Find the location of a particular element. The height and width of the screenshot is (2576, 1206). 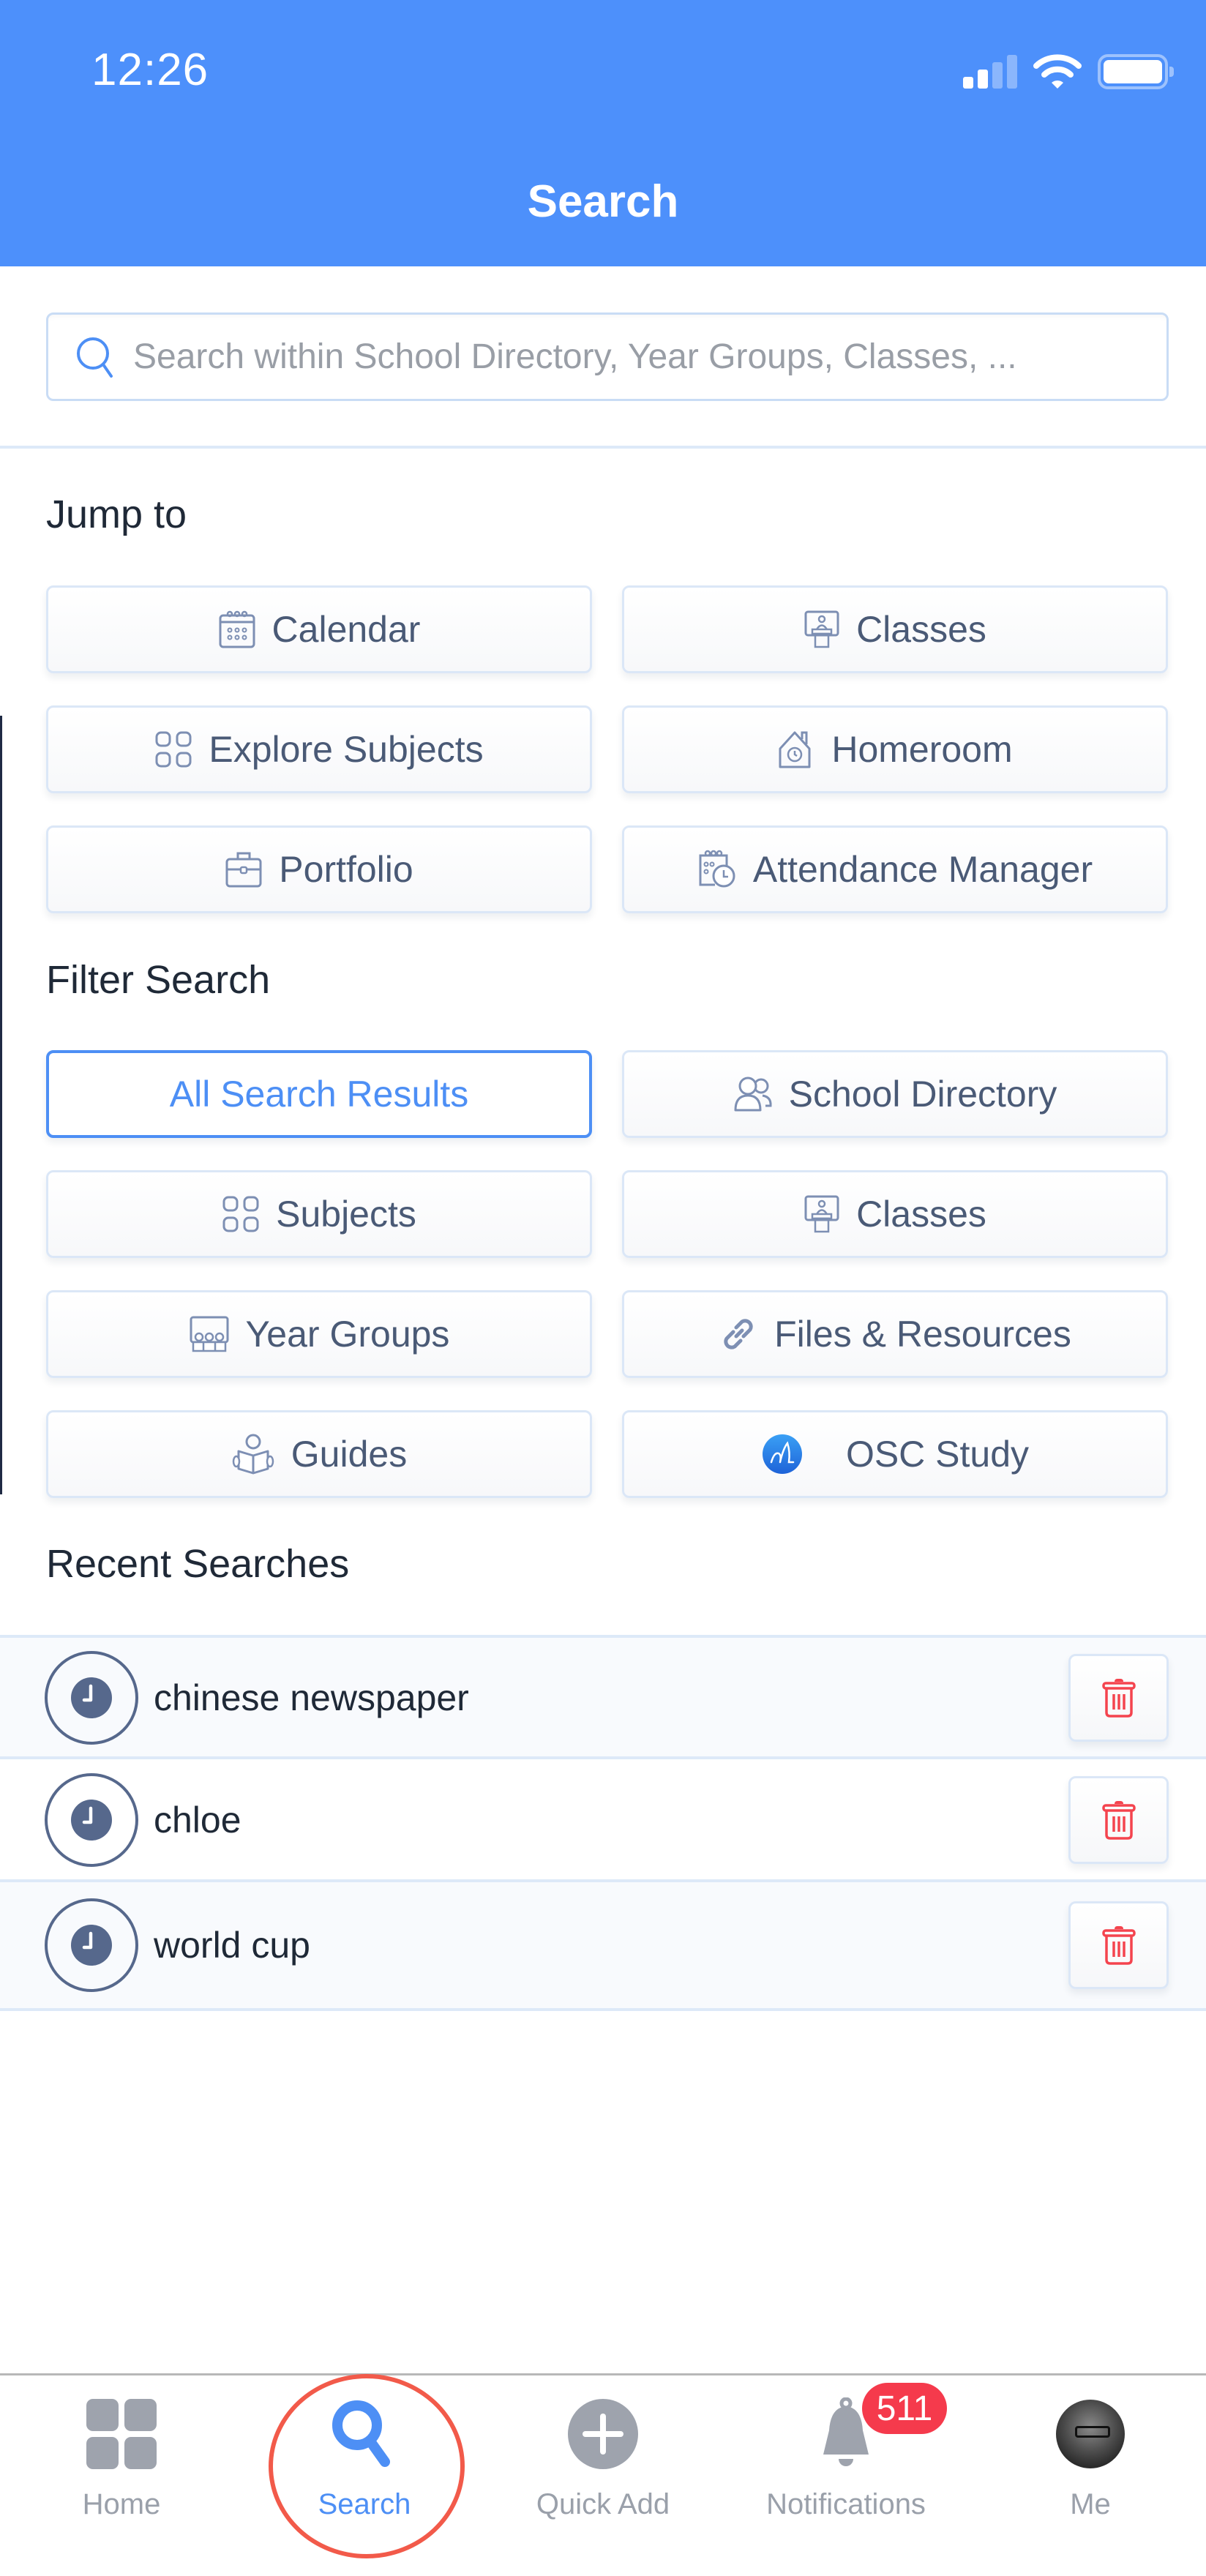

recent-search-item: world cup is located at coordinates (603, 1945).